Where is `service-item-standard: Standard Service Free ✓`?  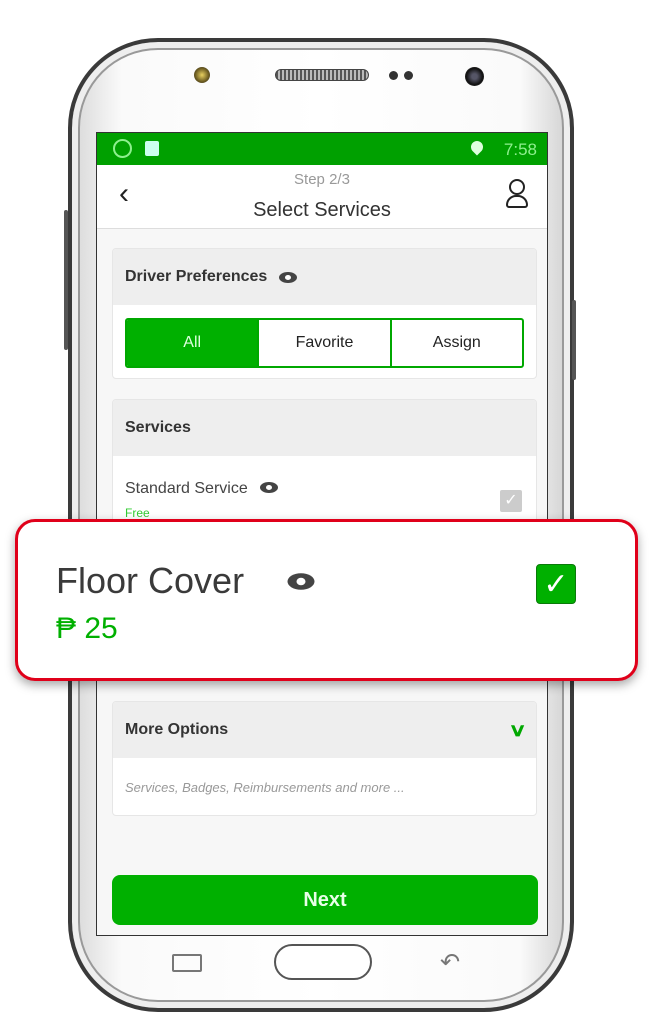
service-item-standard: Standard Service Free ✓ is located at coordinates (324, 489).